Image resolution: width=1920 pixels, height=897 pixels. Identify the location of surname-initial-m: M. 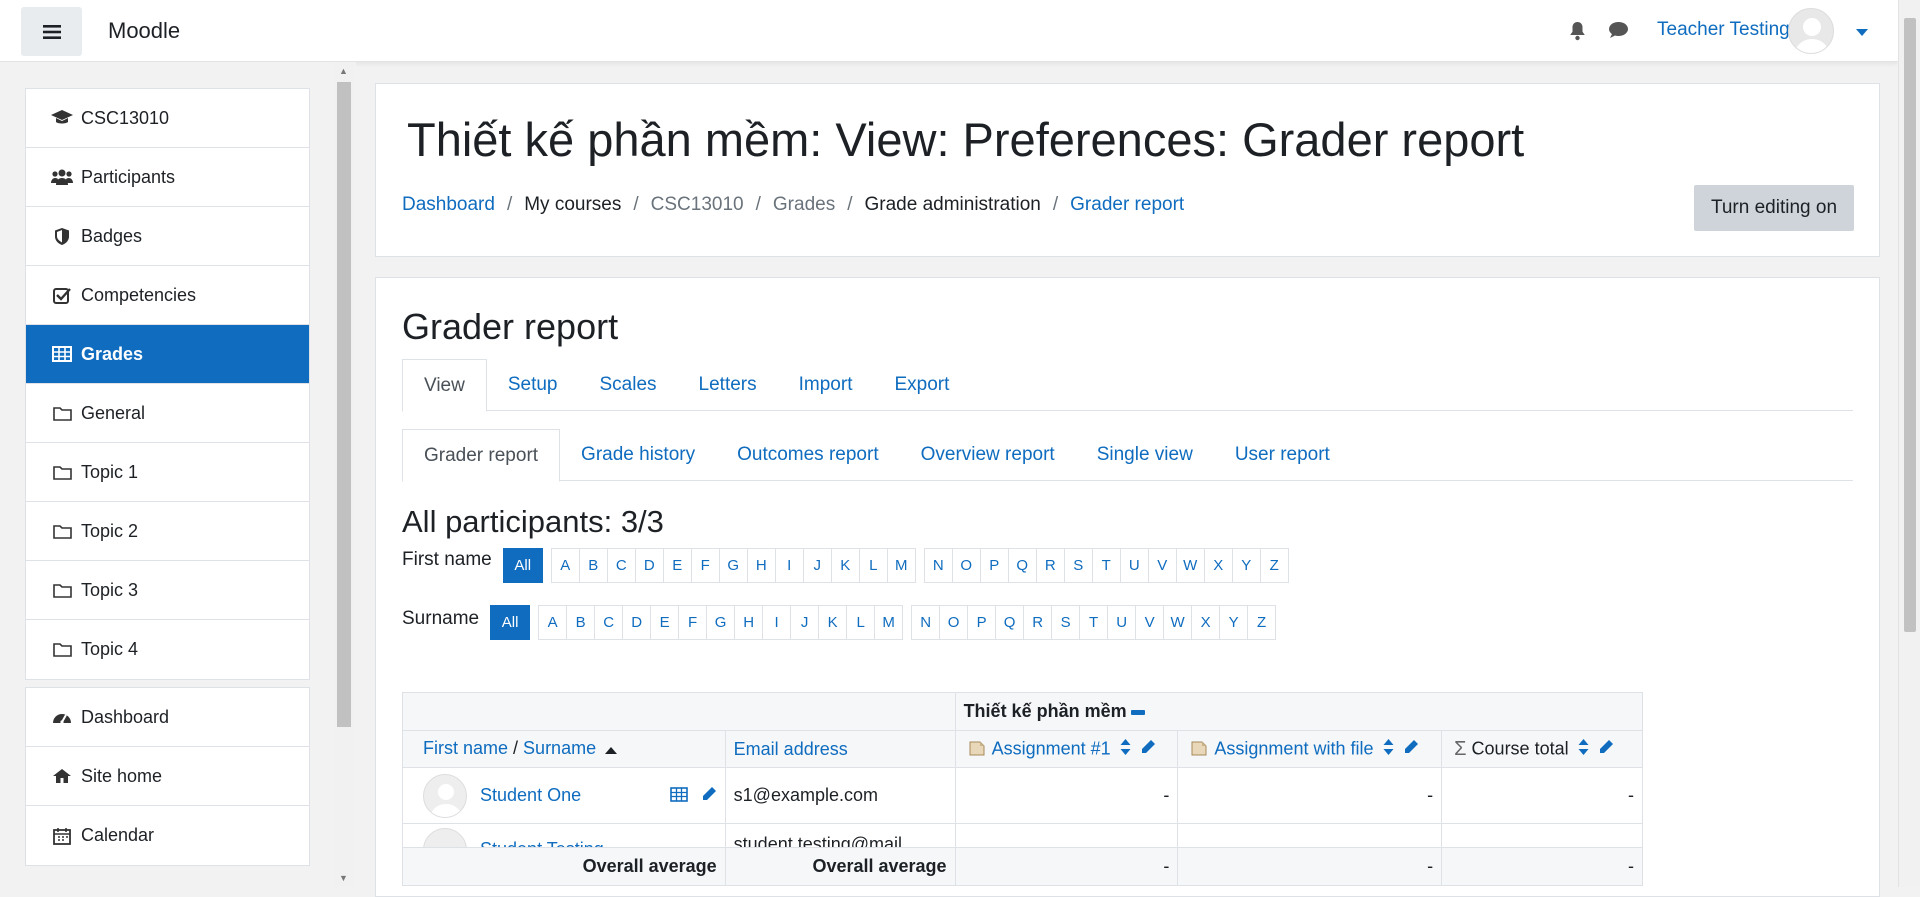
(889, 622).